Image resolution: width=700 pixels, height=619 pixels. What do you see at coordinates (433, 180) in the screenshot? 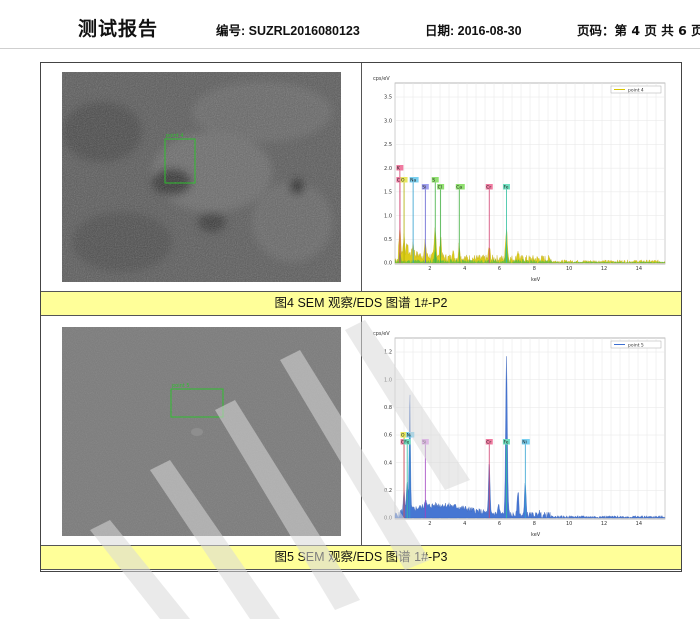
I see `element-label: S` at bounding box center [433, 180].